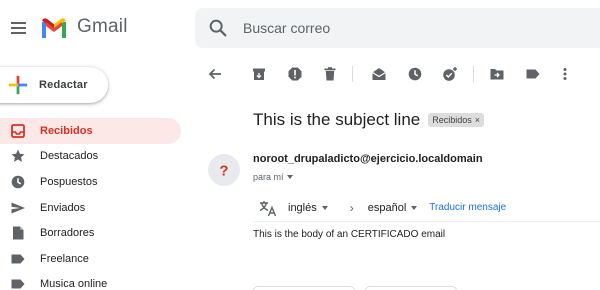 The width and height of the screenshot is (600, 290). What do you see at coordinates (259, 74) in the screenshot?
I see `archive-icon` at bounding box center [259, 74].